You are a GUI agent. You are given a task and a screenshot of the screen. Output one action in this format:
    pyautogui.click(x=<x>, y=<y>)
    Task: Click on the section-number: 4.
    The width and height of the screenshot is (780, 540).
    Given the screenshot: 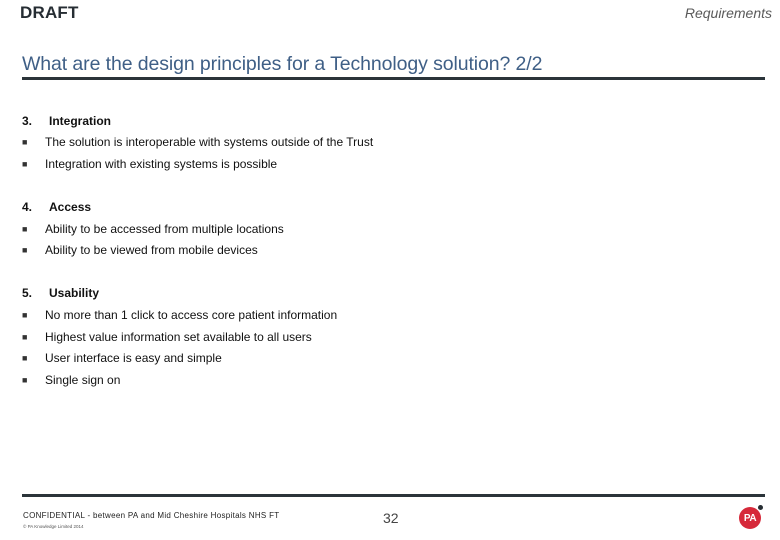 What is the action you would take?
    pyautogui.click(x=27, y=207)
    